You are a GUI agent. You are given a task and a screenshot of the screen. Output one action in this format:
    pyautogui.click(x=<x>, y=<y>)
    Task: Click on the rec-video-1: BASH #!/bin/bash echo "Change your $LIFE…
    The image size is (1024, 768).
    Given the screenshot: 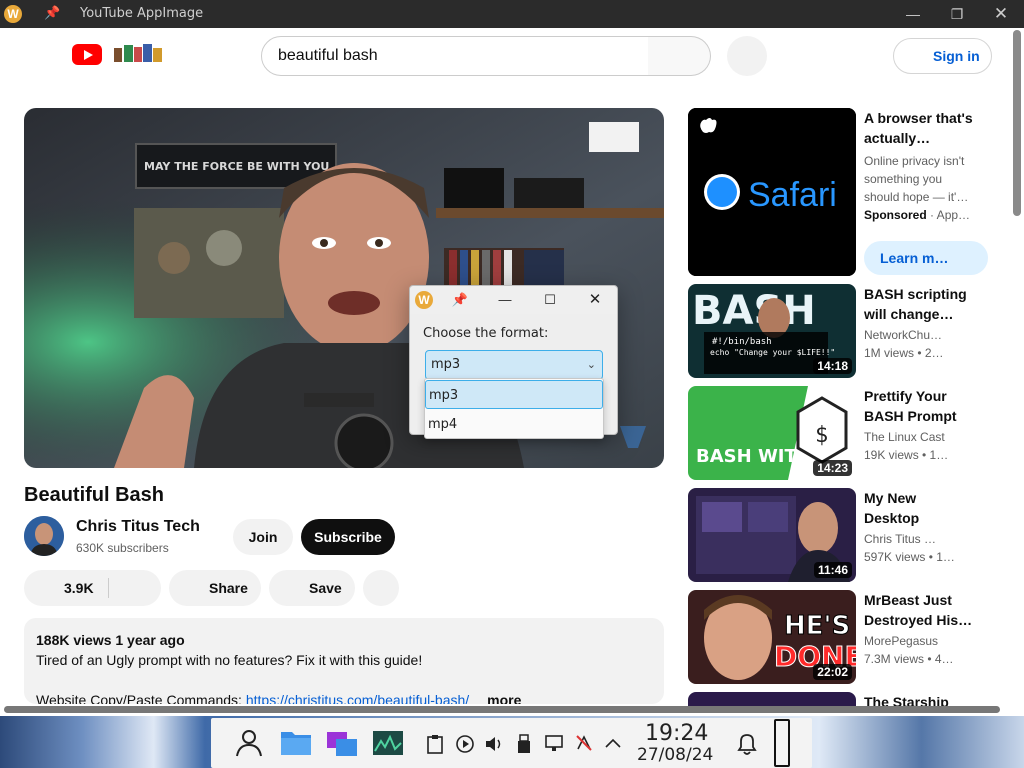 What is the action you would take?
    pyautogui.click(x=838, y=331)
    